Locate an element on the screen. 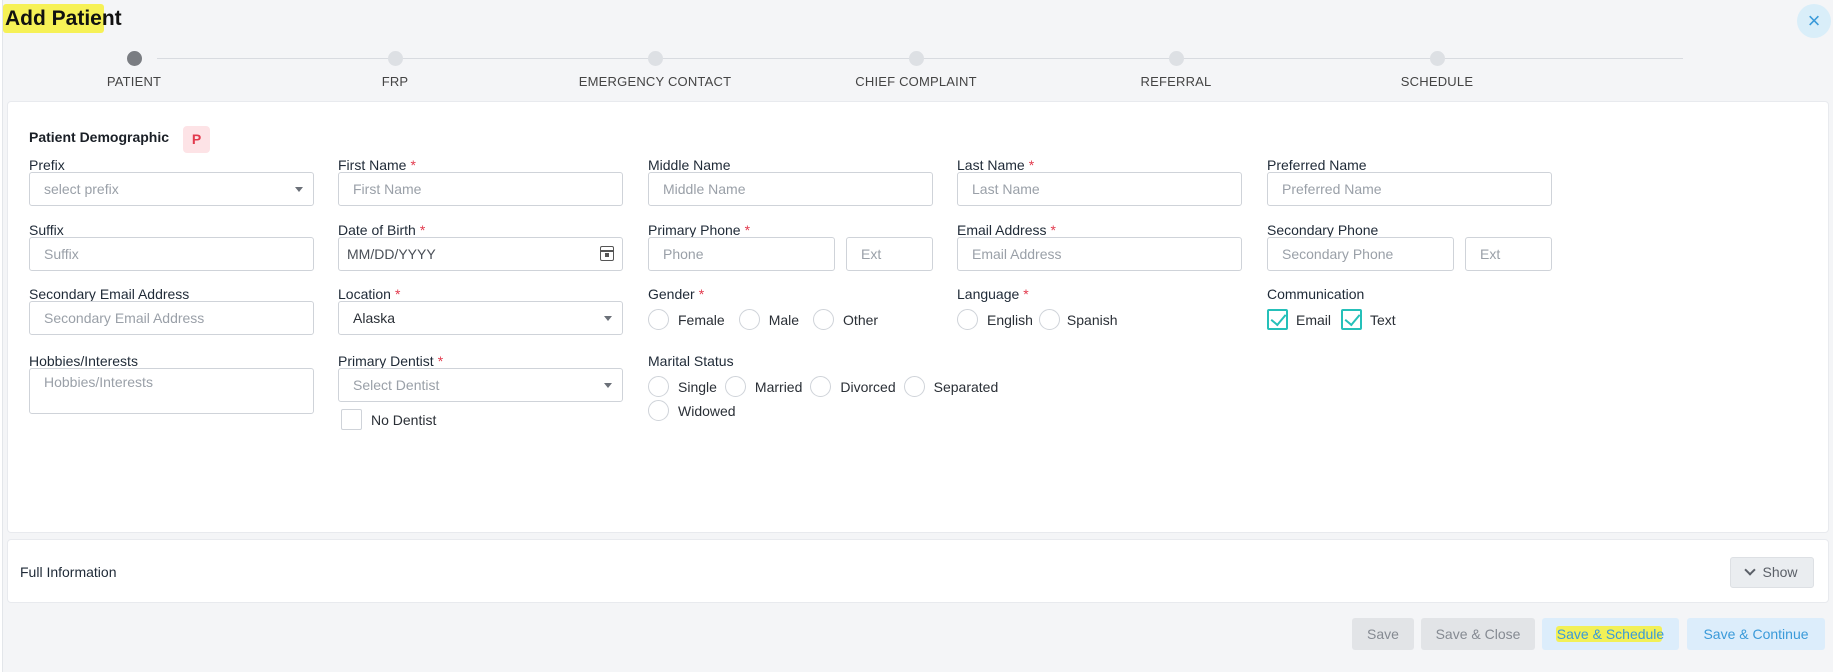 The width and height of the screenshot is (1835, 672). section-badge: P is located at coordinates (196, 139).